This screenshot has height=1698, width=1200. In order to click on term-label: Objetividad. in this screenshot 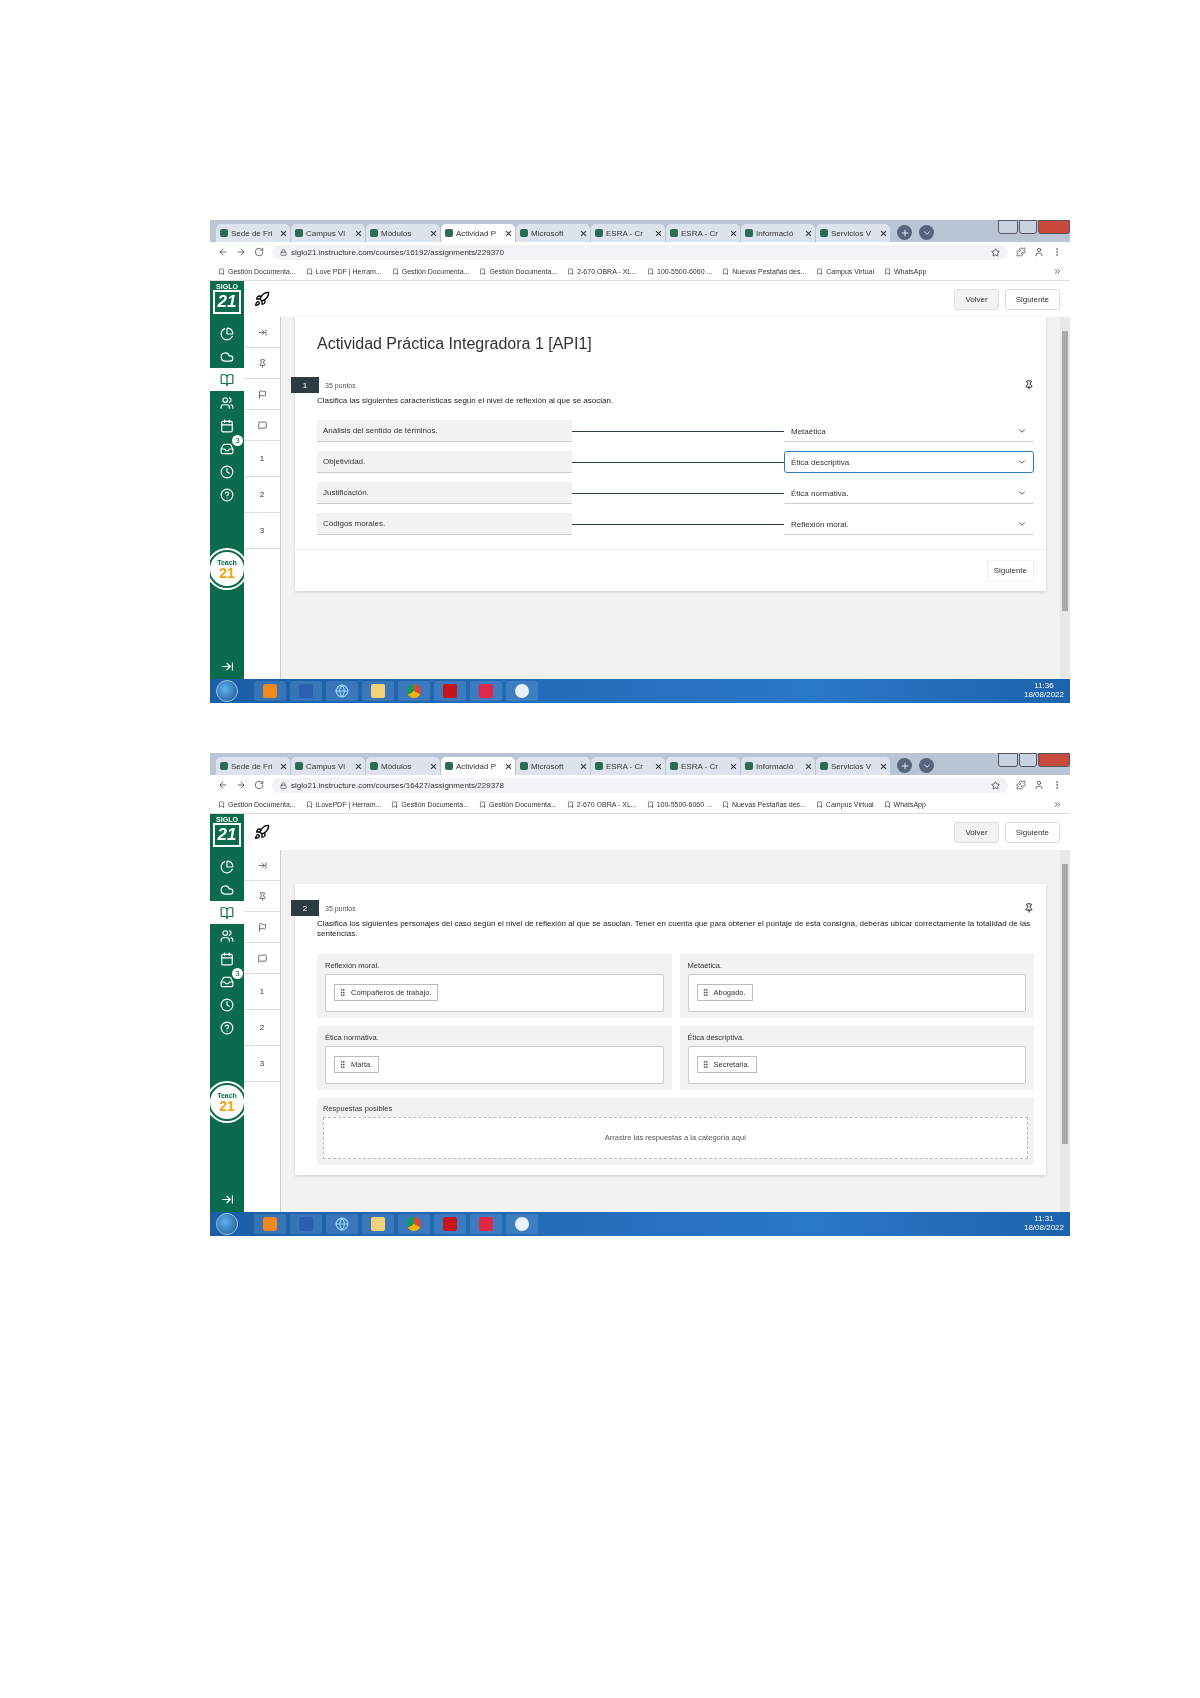, I will do `click(444, 462)`.